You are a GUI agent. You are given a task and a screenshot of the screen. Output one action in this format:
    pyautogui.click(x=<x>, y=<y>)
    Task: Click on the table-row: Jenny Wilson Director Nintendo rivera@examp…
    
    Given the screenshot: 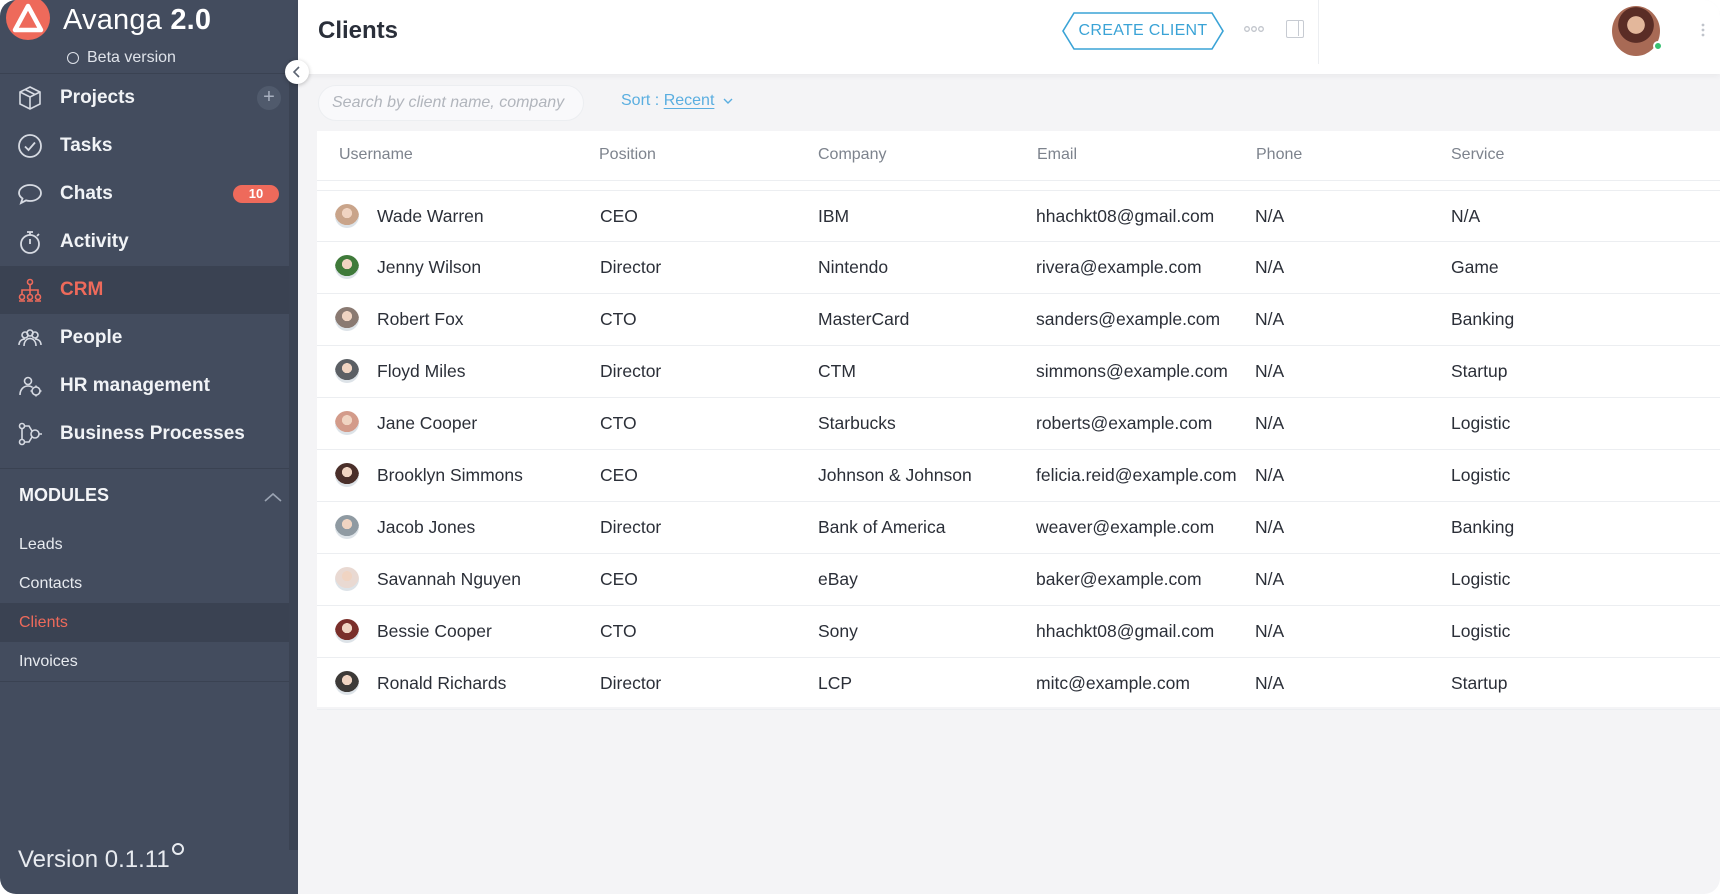 What is the action you would take?
    pyautogui.click(x=1018, y=268)
    